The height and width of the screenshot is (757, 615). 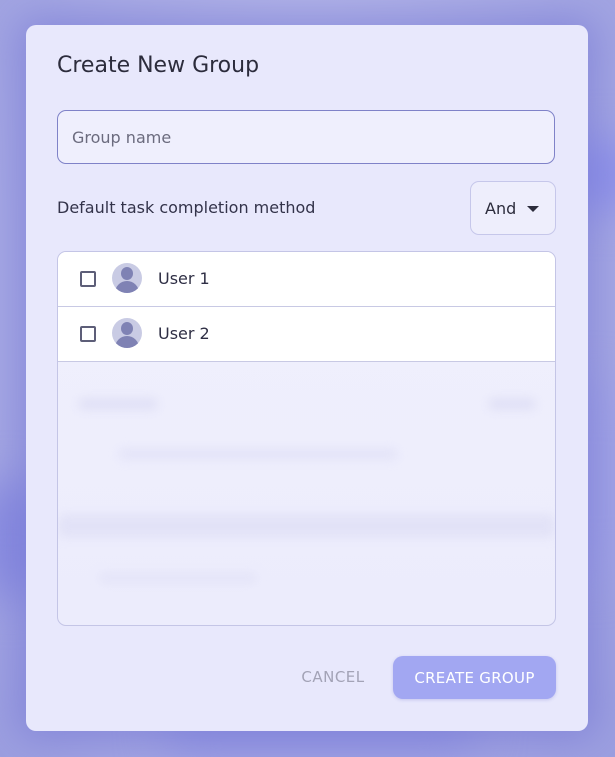 I want to click on completion-method-select: And, so click(x=513, y=208).